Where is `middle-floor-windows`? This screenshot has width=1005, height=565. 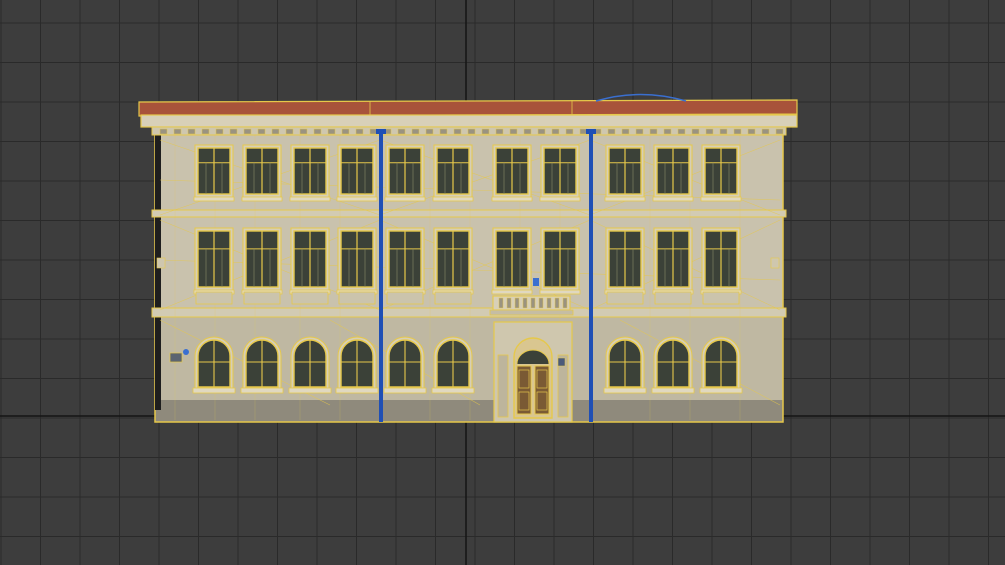 middle-floor-windows is located at coordinates (467, 266).